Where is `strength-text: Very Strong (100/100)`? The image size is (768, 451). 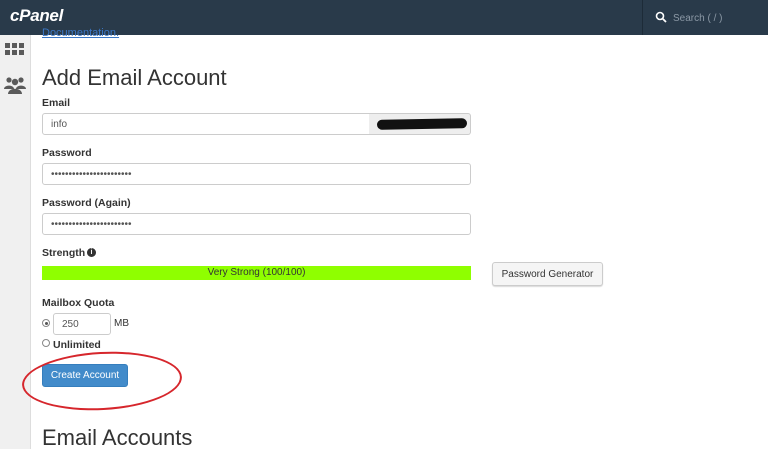
strength-text: Very Strong (100/100) is located at coordinates (256, 272).